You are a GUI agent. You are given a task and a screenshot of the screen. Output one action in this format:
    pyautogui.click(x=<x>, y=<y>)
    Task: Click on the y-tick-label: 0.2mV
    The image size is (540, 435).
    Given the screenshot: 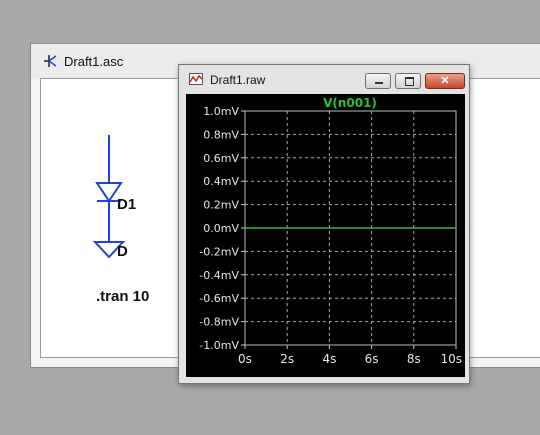 What is the action you would take?
    pyautogui.click(x=221, y=205)
    